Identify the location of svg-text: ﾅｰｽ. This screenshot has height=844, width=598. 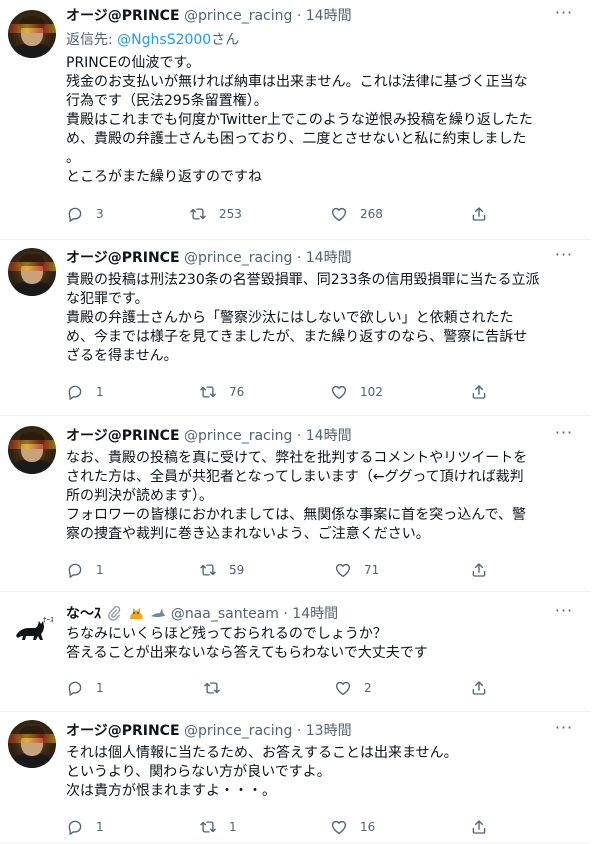
(48, 620).